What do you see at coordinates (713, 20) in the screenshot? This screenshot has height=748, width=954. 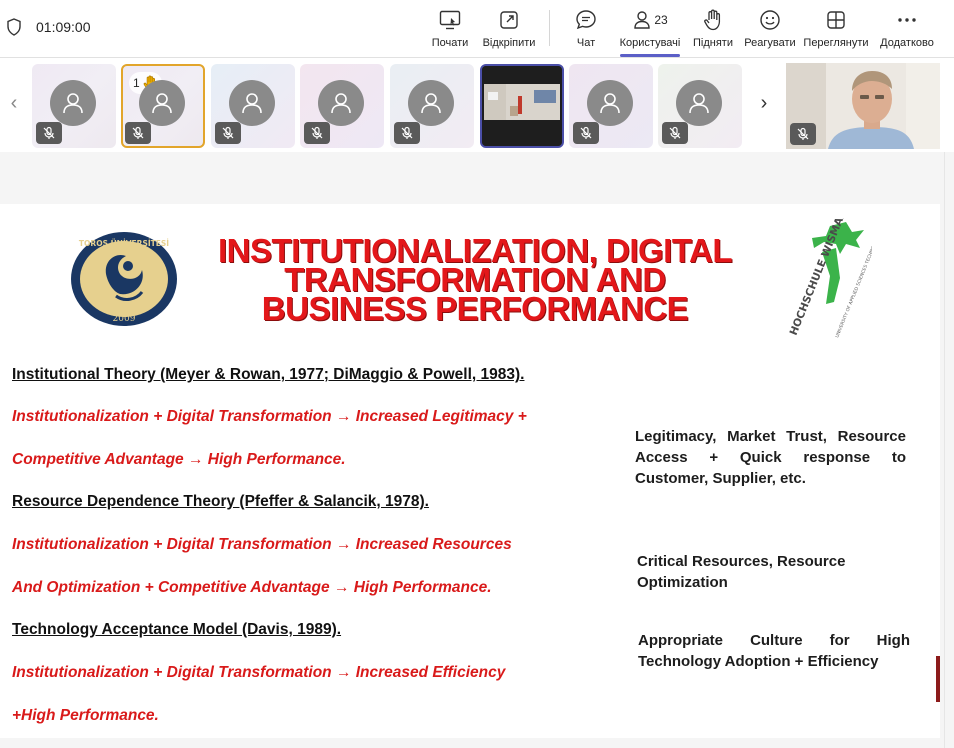 I see `raise-hand-icon` at bounding box center [713, 20].